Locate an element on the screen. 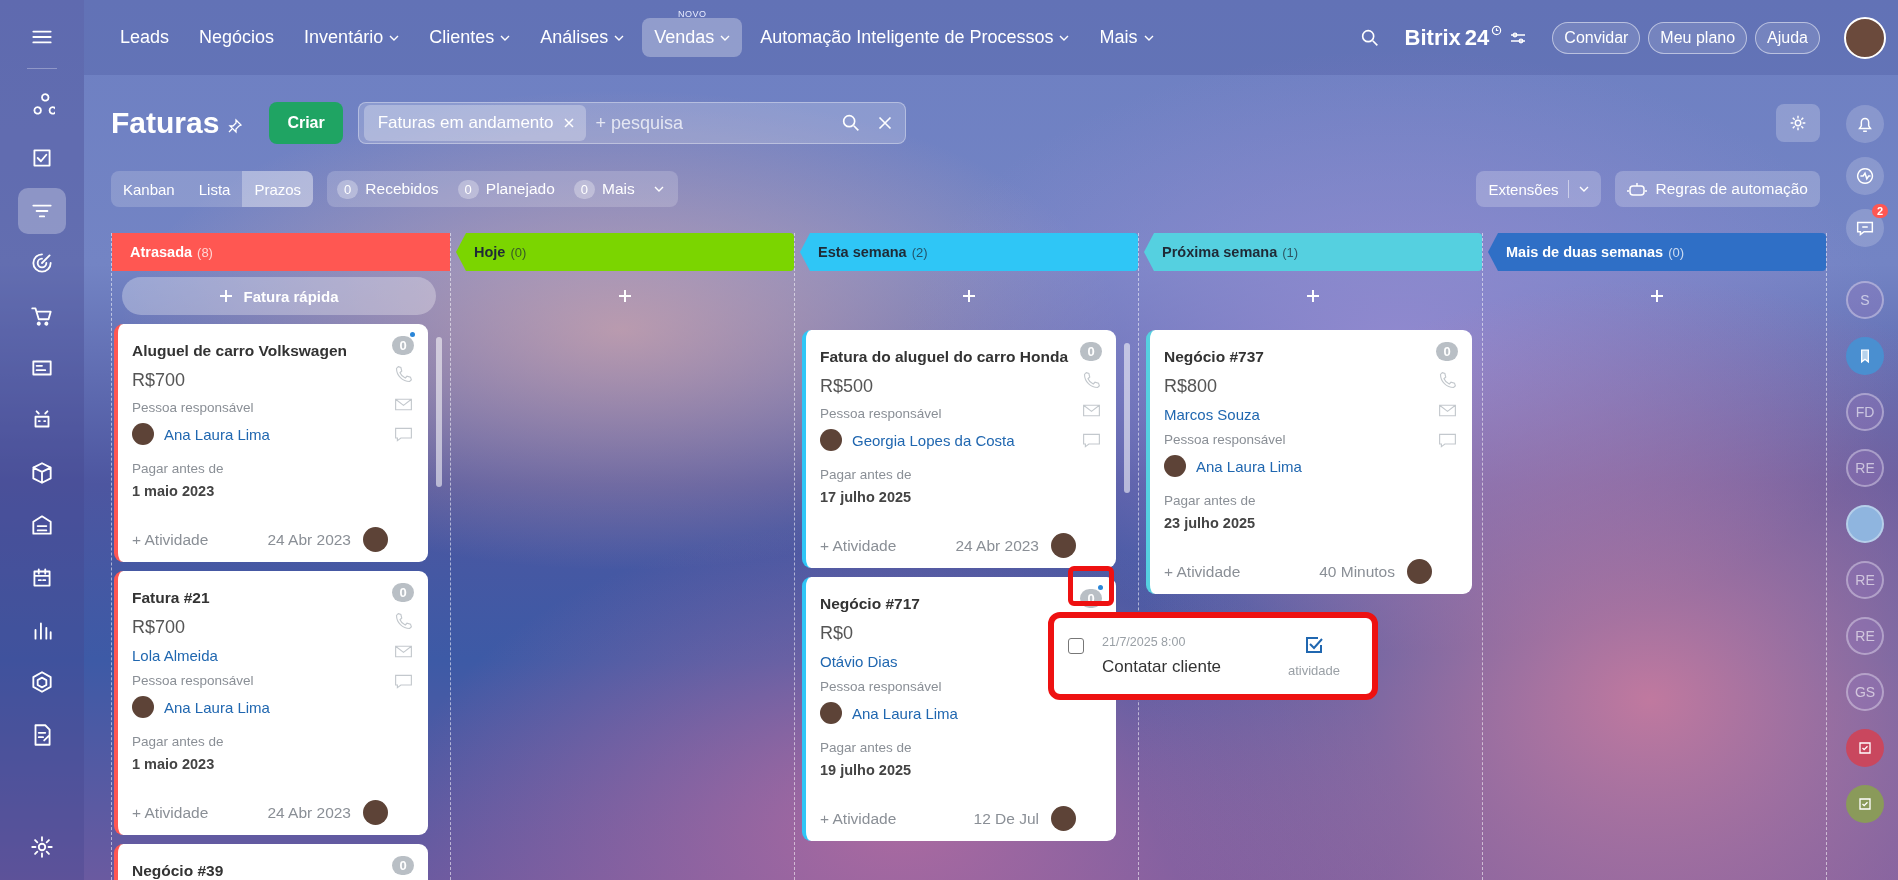 The width and height of the screenshot is (1898, 880). search-field: Faturas em andamento + pesquisa is located at coordinates (631, 123).